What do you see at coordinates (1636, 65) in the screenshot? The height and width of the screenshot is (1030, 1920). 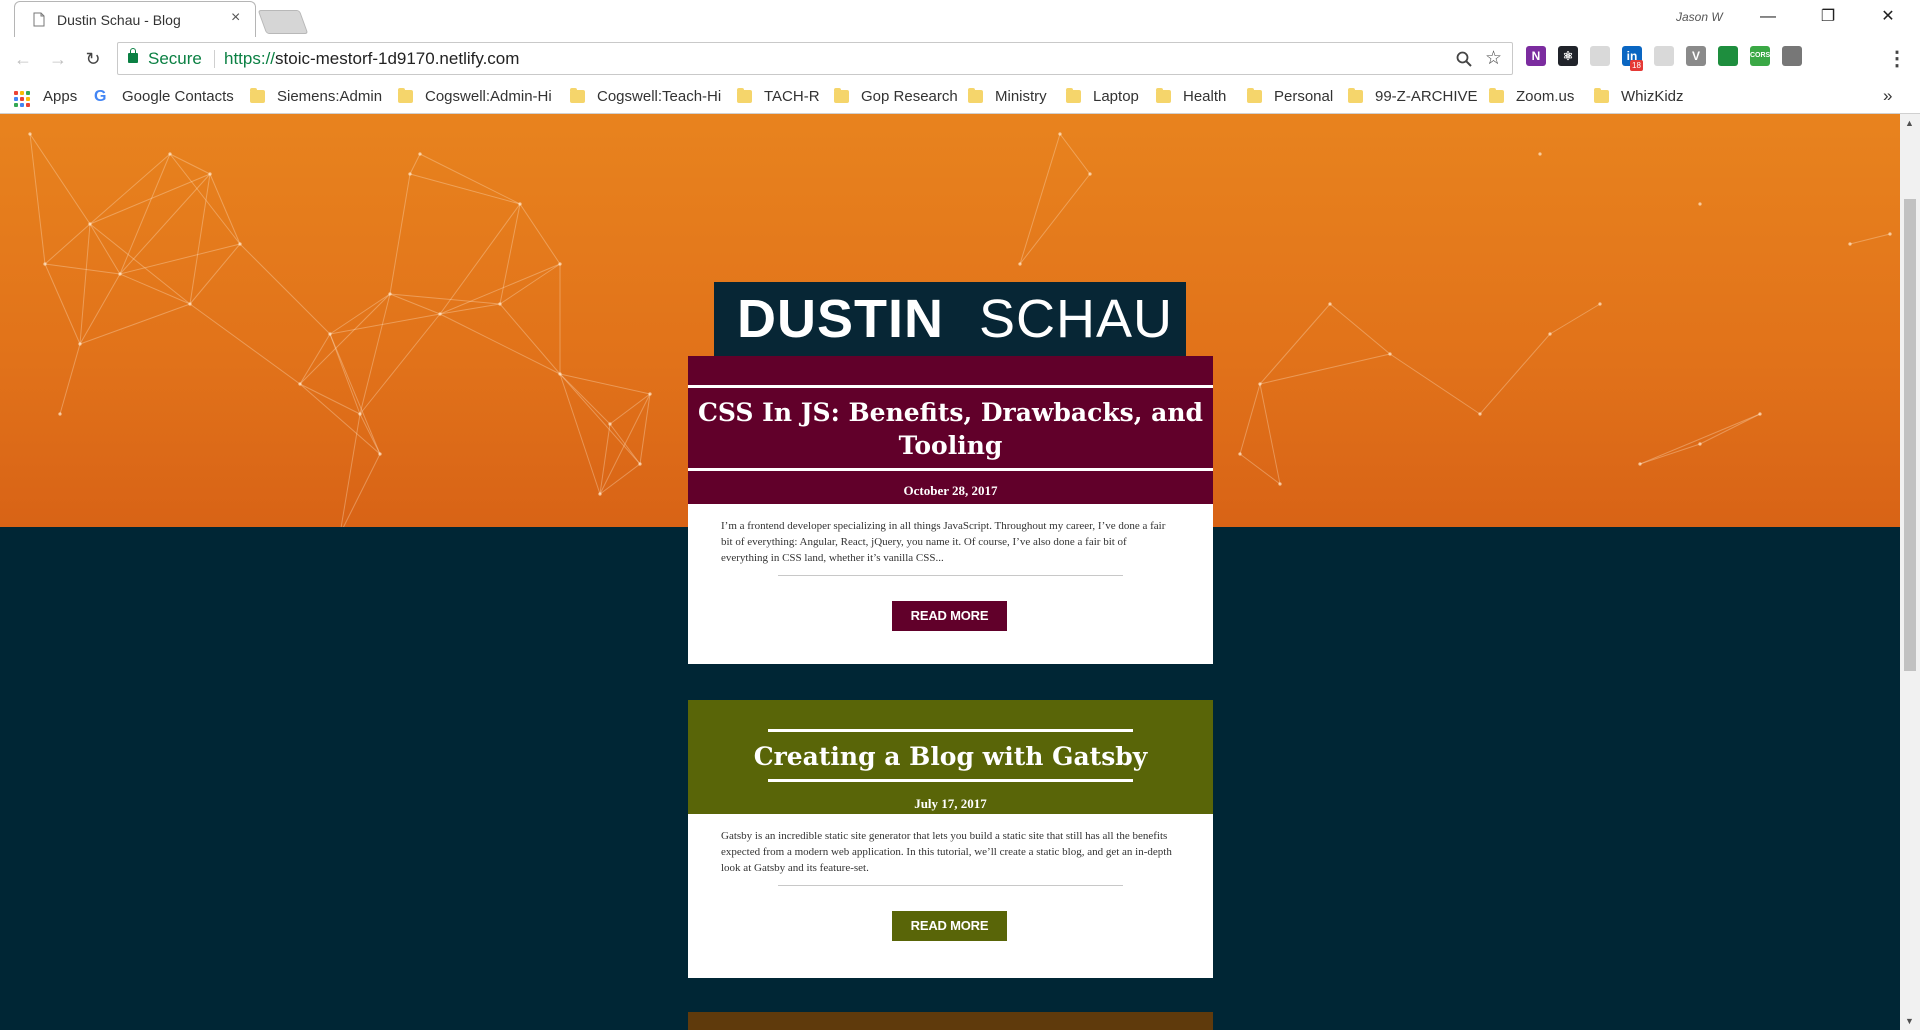 I see `notification-badge: 18` at bounding box center [1636, 65].